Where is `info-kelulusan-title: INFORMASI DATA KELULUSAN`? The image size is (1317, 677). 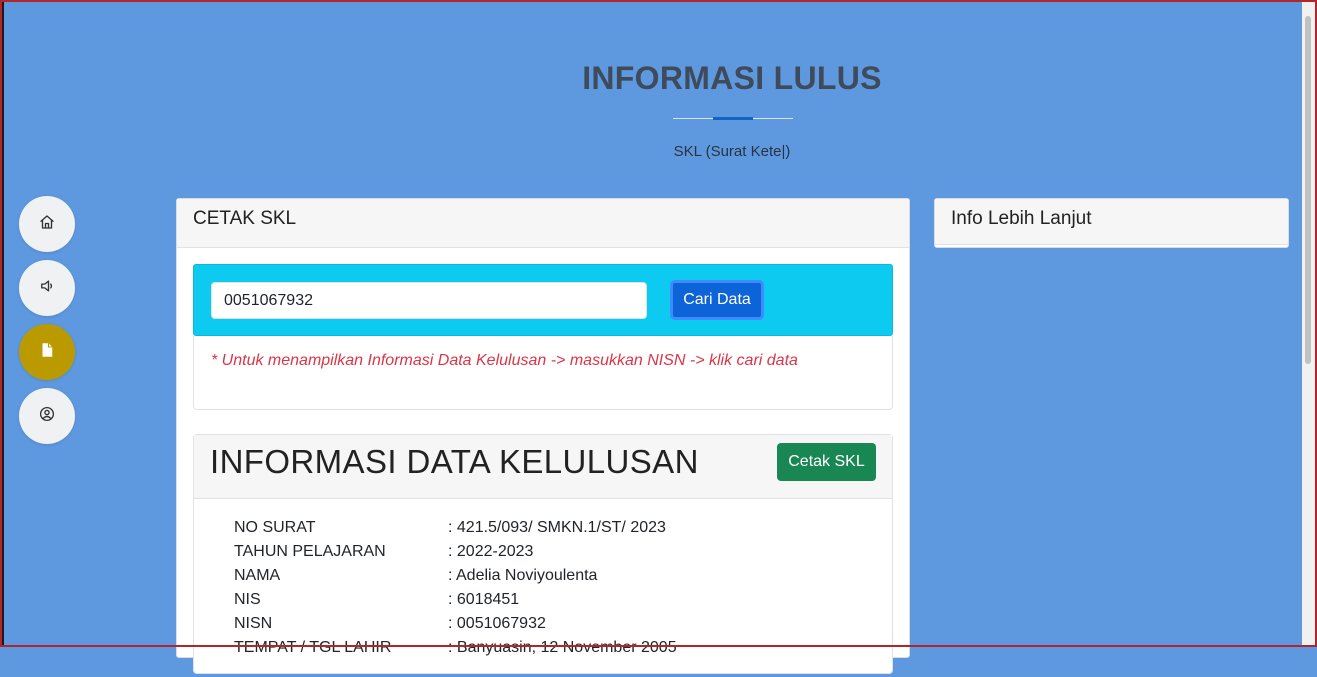 info-kelulusan-title: INFORMASI DATA KELULUSAN is located at coordinates (454, 461).